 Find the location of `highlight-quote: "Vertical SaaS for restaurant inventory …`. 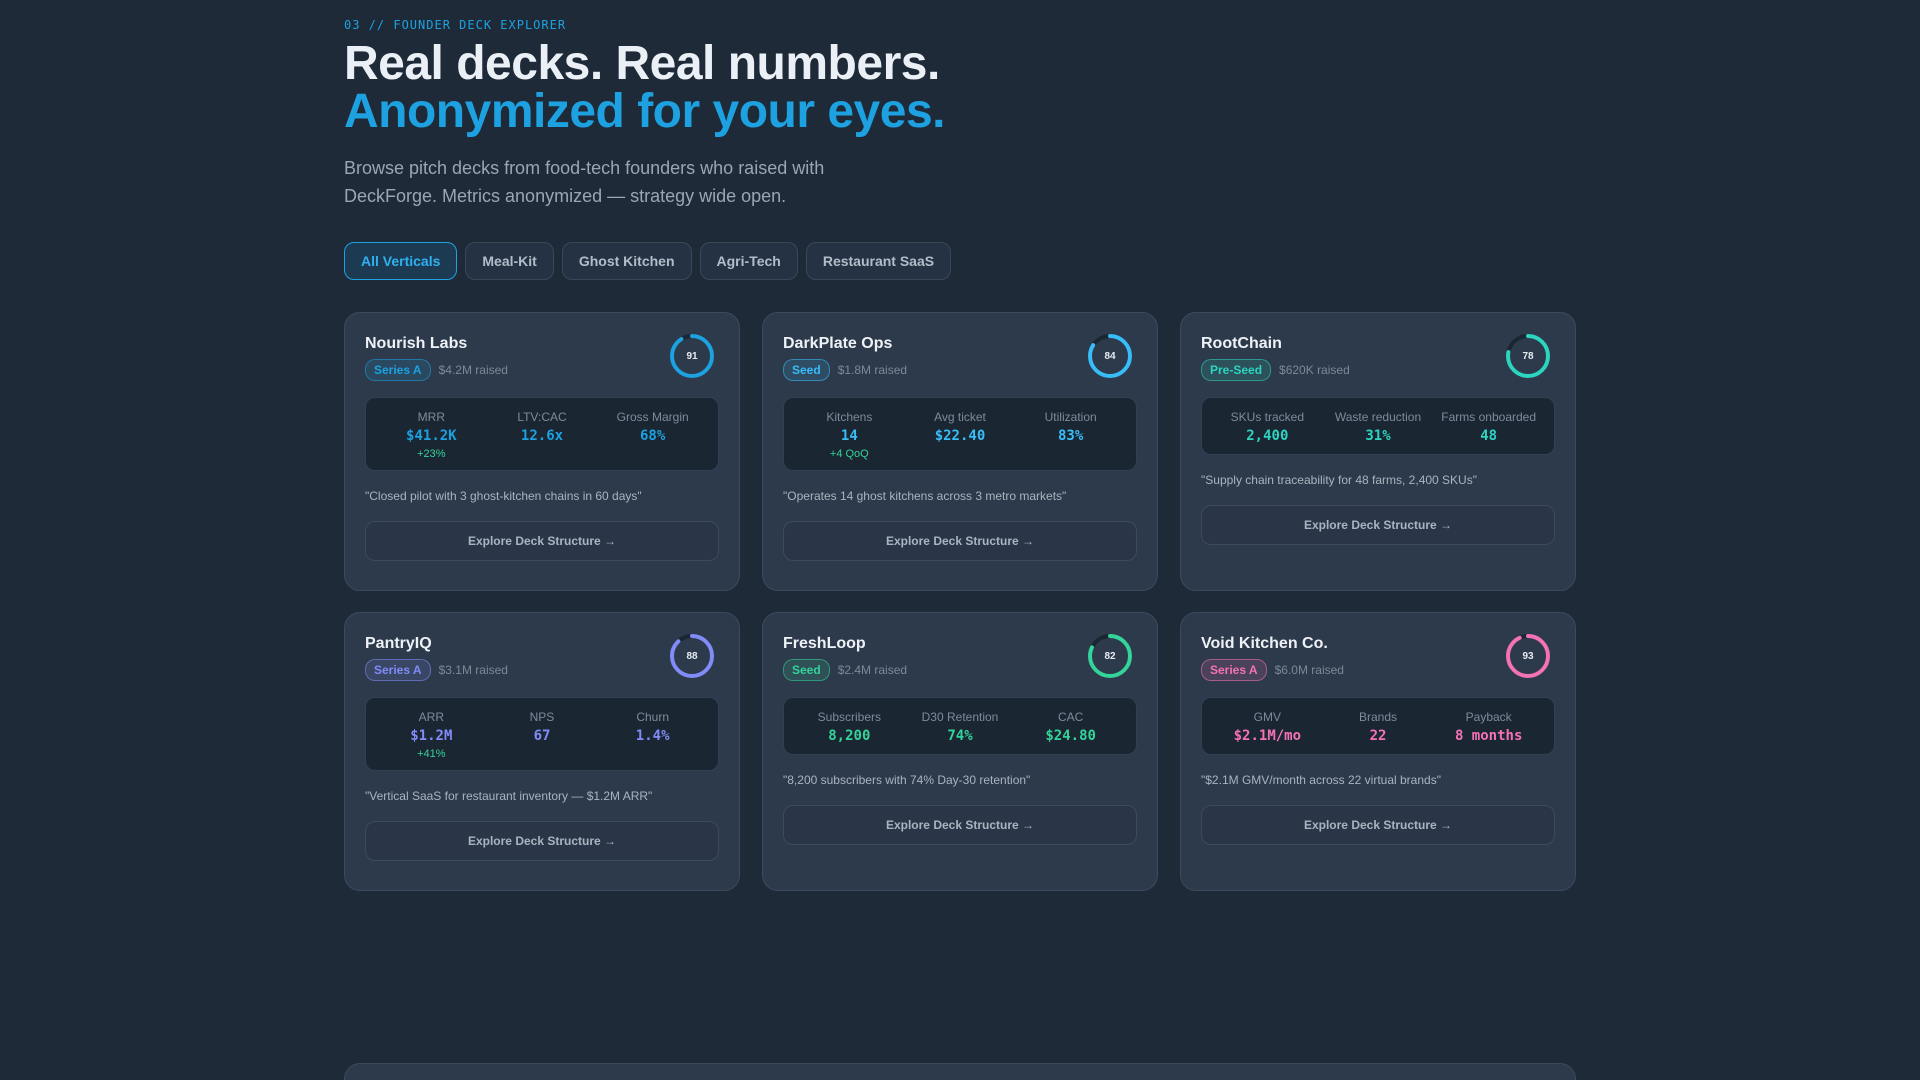

highlight-quote: "Vertical SaaS for restaurant inventory … is located at coordinates (509, 796).